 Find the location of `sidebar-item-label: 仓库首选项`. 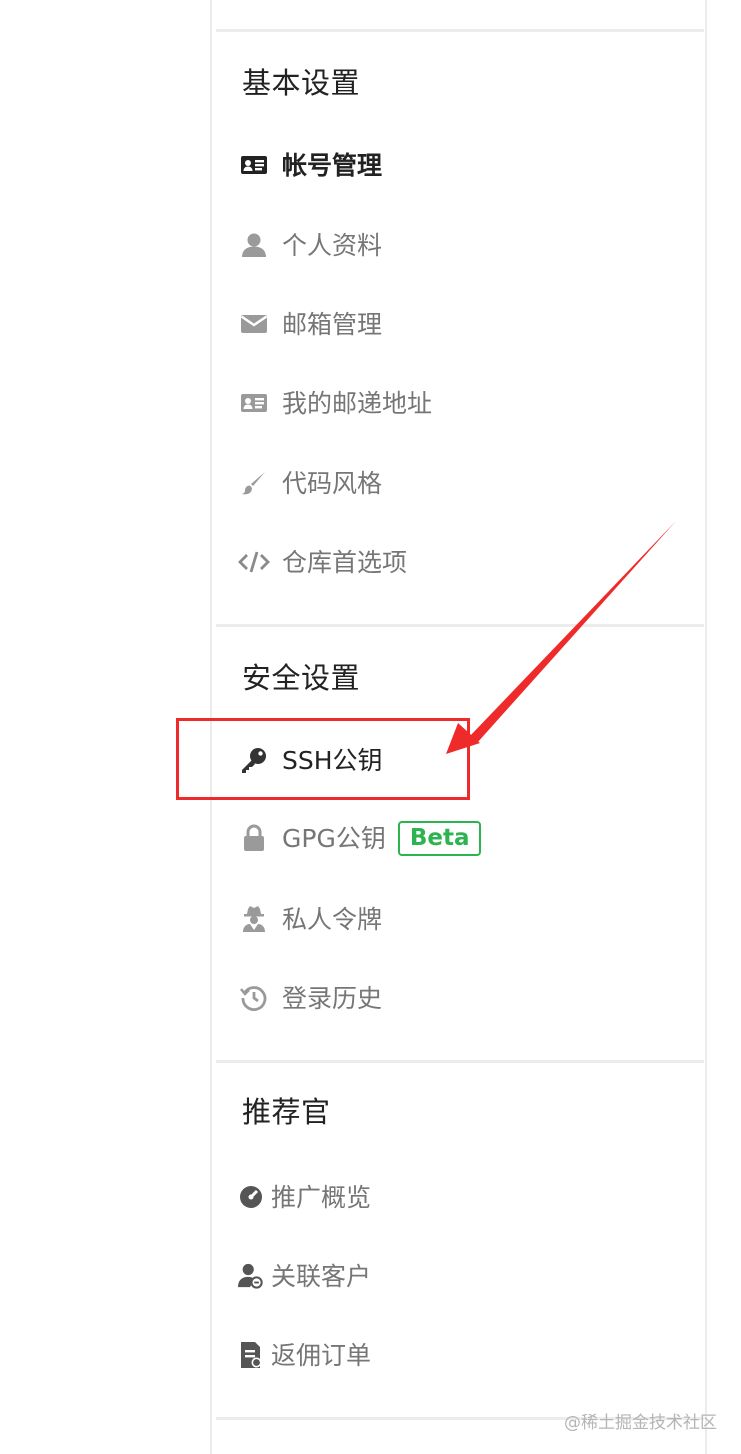

sidebar-item-label: 仓库首选项 is located at coordinates (345, 562).